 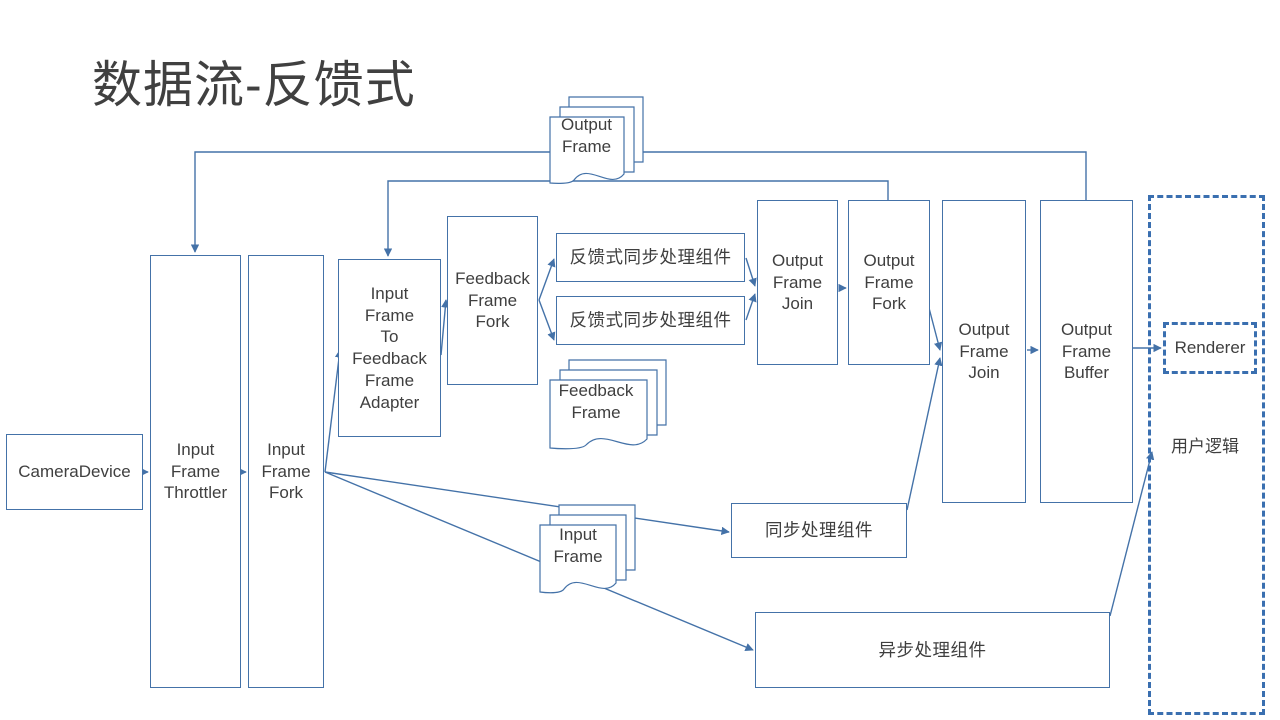 I want to click on feedback-frame-fork-node: Feedback Frame Fork, so click(x=492, y=300).